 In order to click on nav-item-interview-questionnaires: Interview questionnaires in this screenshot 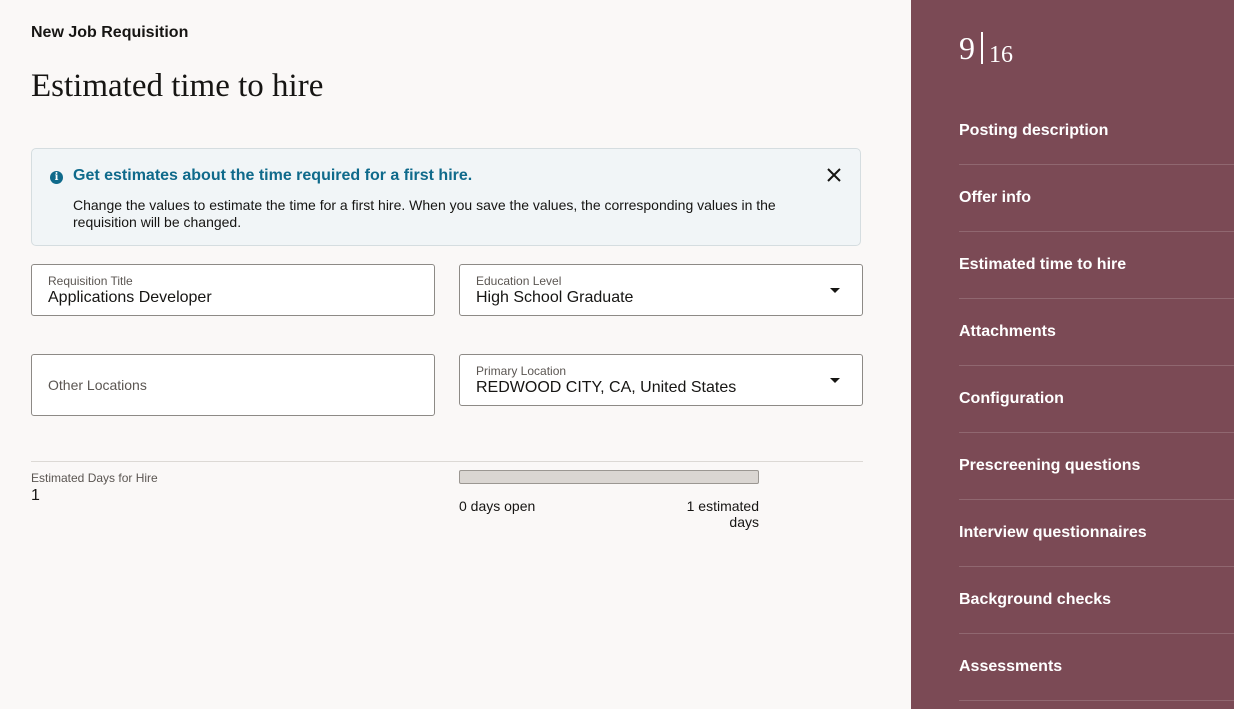, I will do `click(1096, 533)`.